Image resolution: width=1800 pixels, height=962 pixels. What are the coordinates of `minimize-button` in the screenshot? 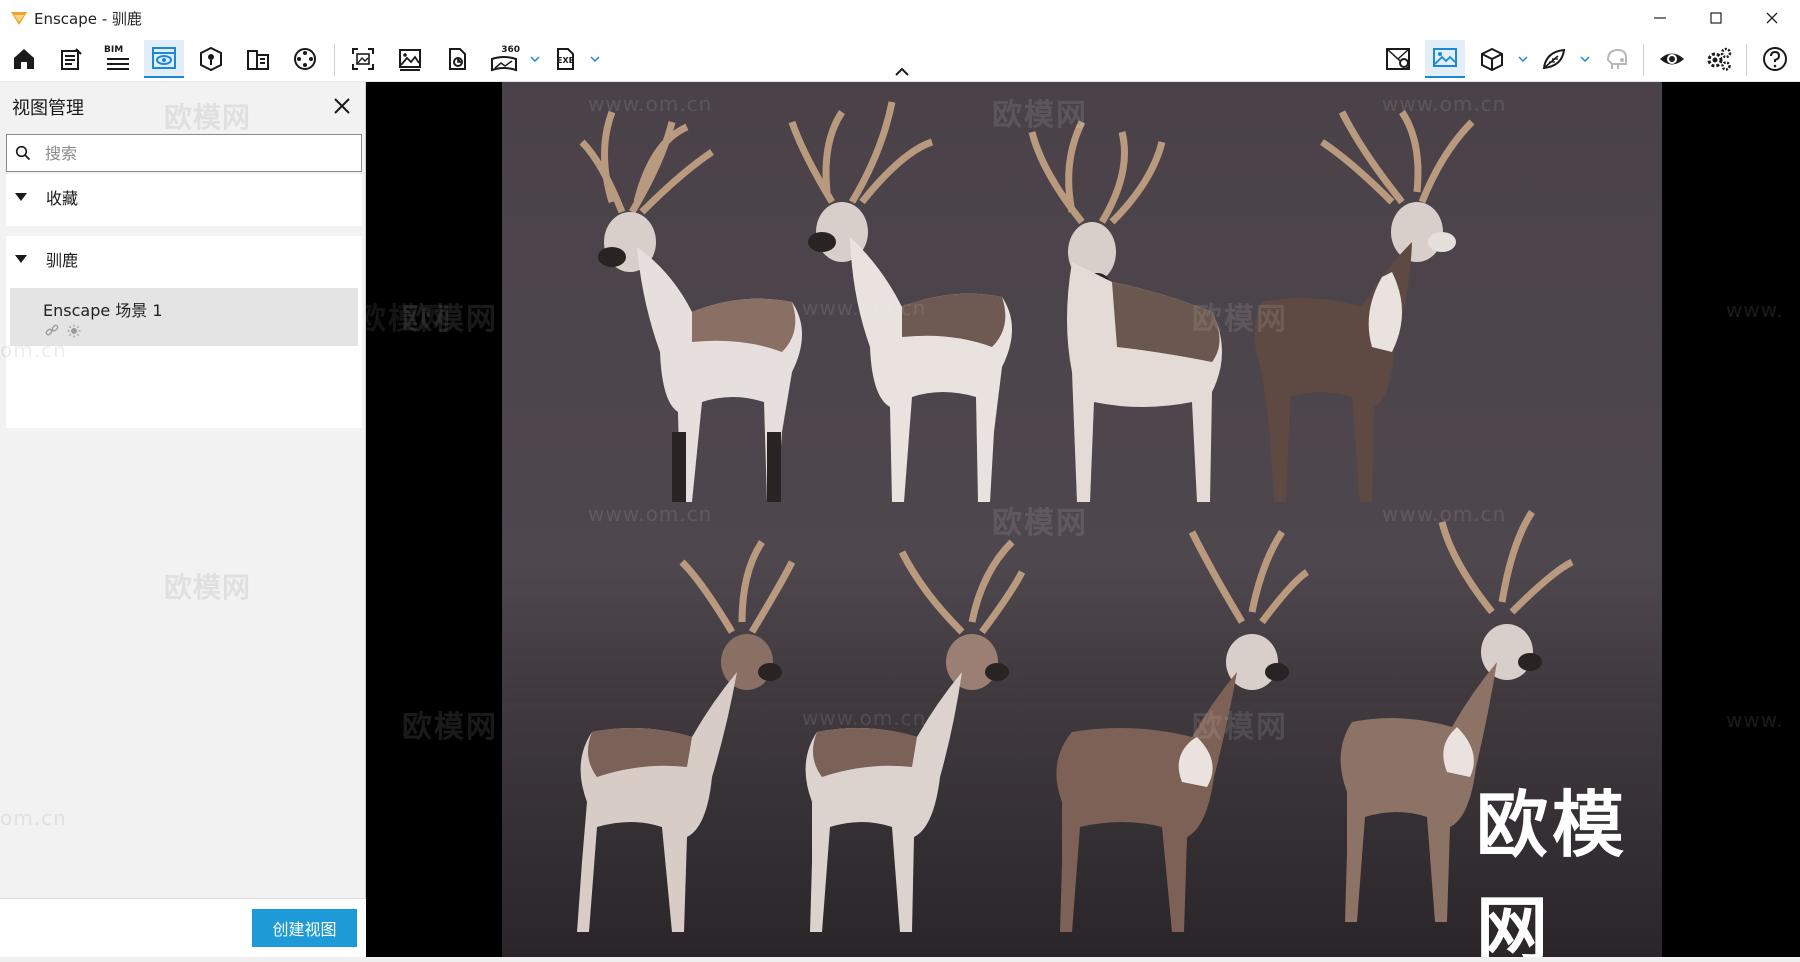 It's located at (1660, 18).